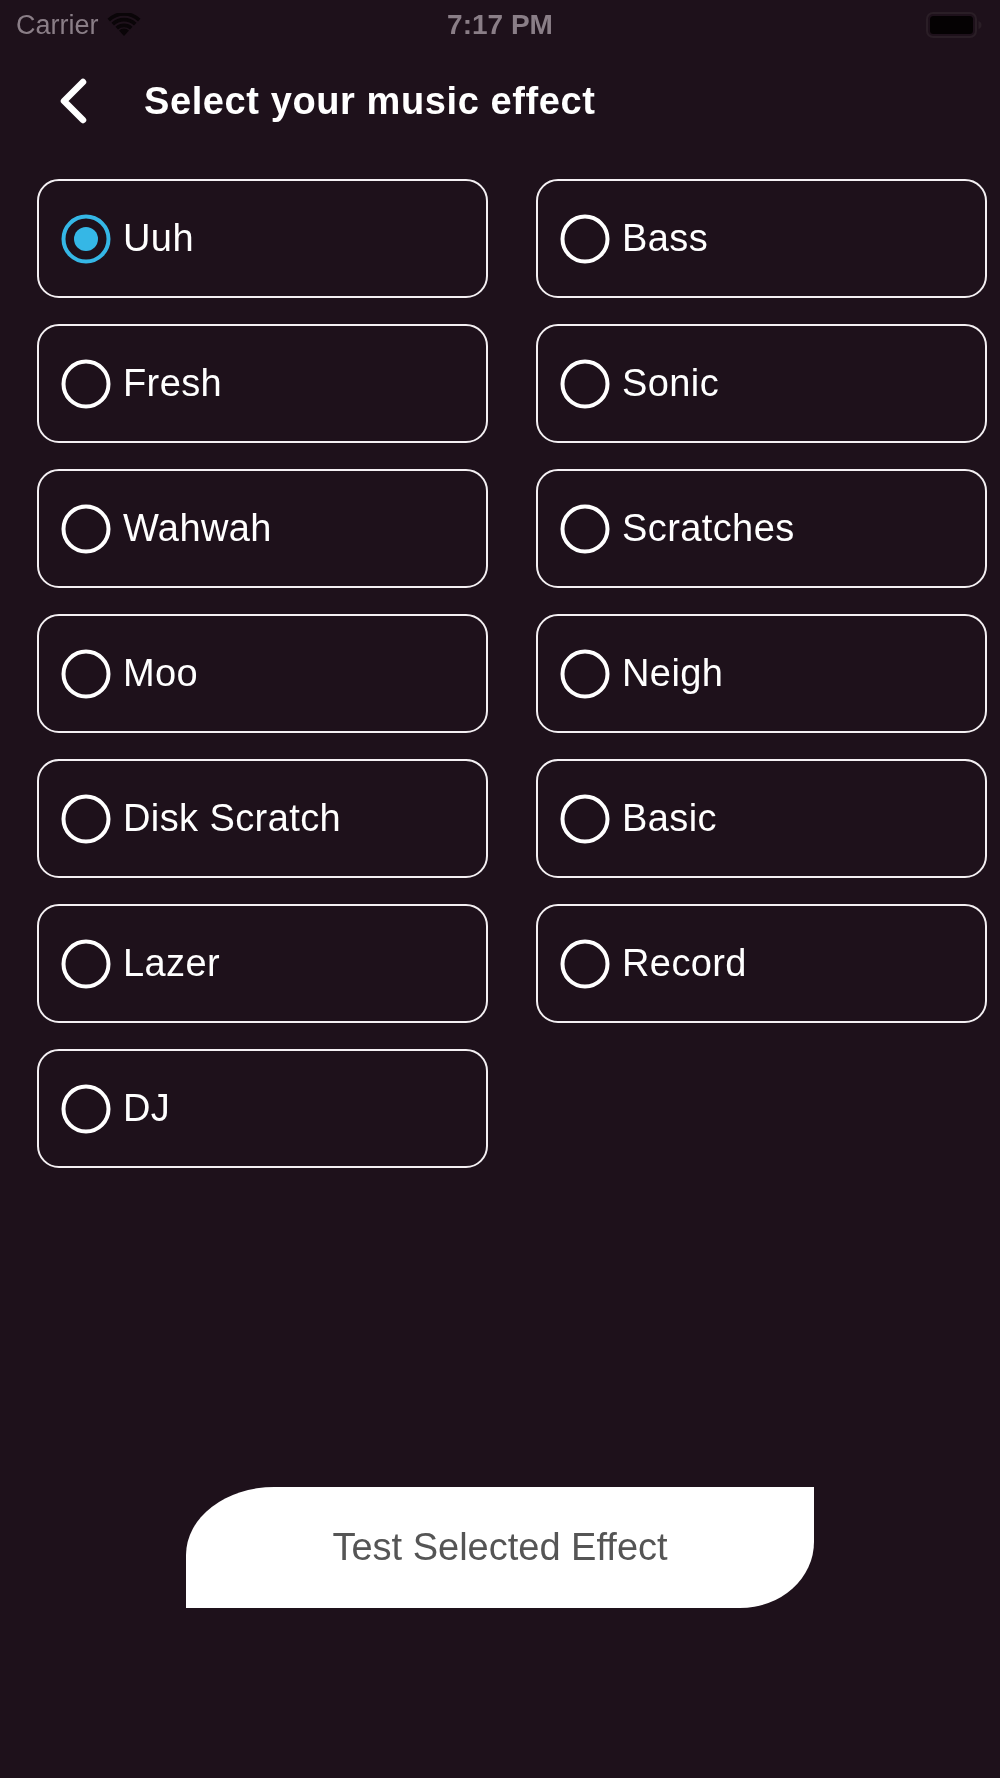 The height and width of the screenshot is (1778, 1000). I want to click on effect-option: Lazer, so click(262, 963).